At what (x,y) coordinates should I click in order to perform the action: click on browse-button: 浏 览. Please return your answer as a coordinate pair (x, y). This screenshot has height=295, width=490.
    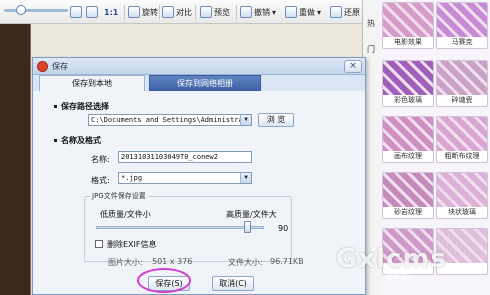
    Looking at the image, I should click on (276, 120).